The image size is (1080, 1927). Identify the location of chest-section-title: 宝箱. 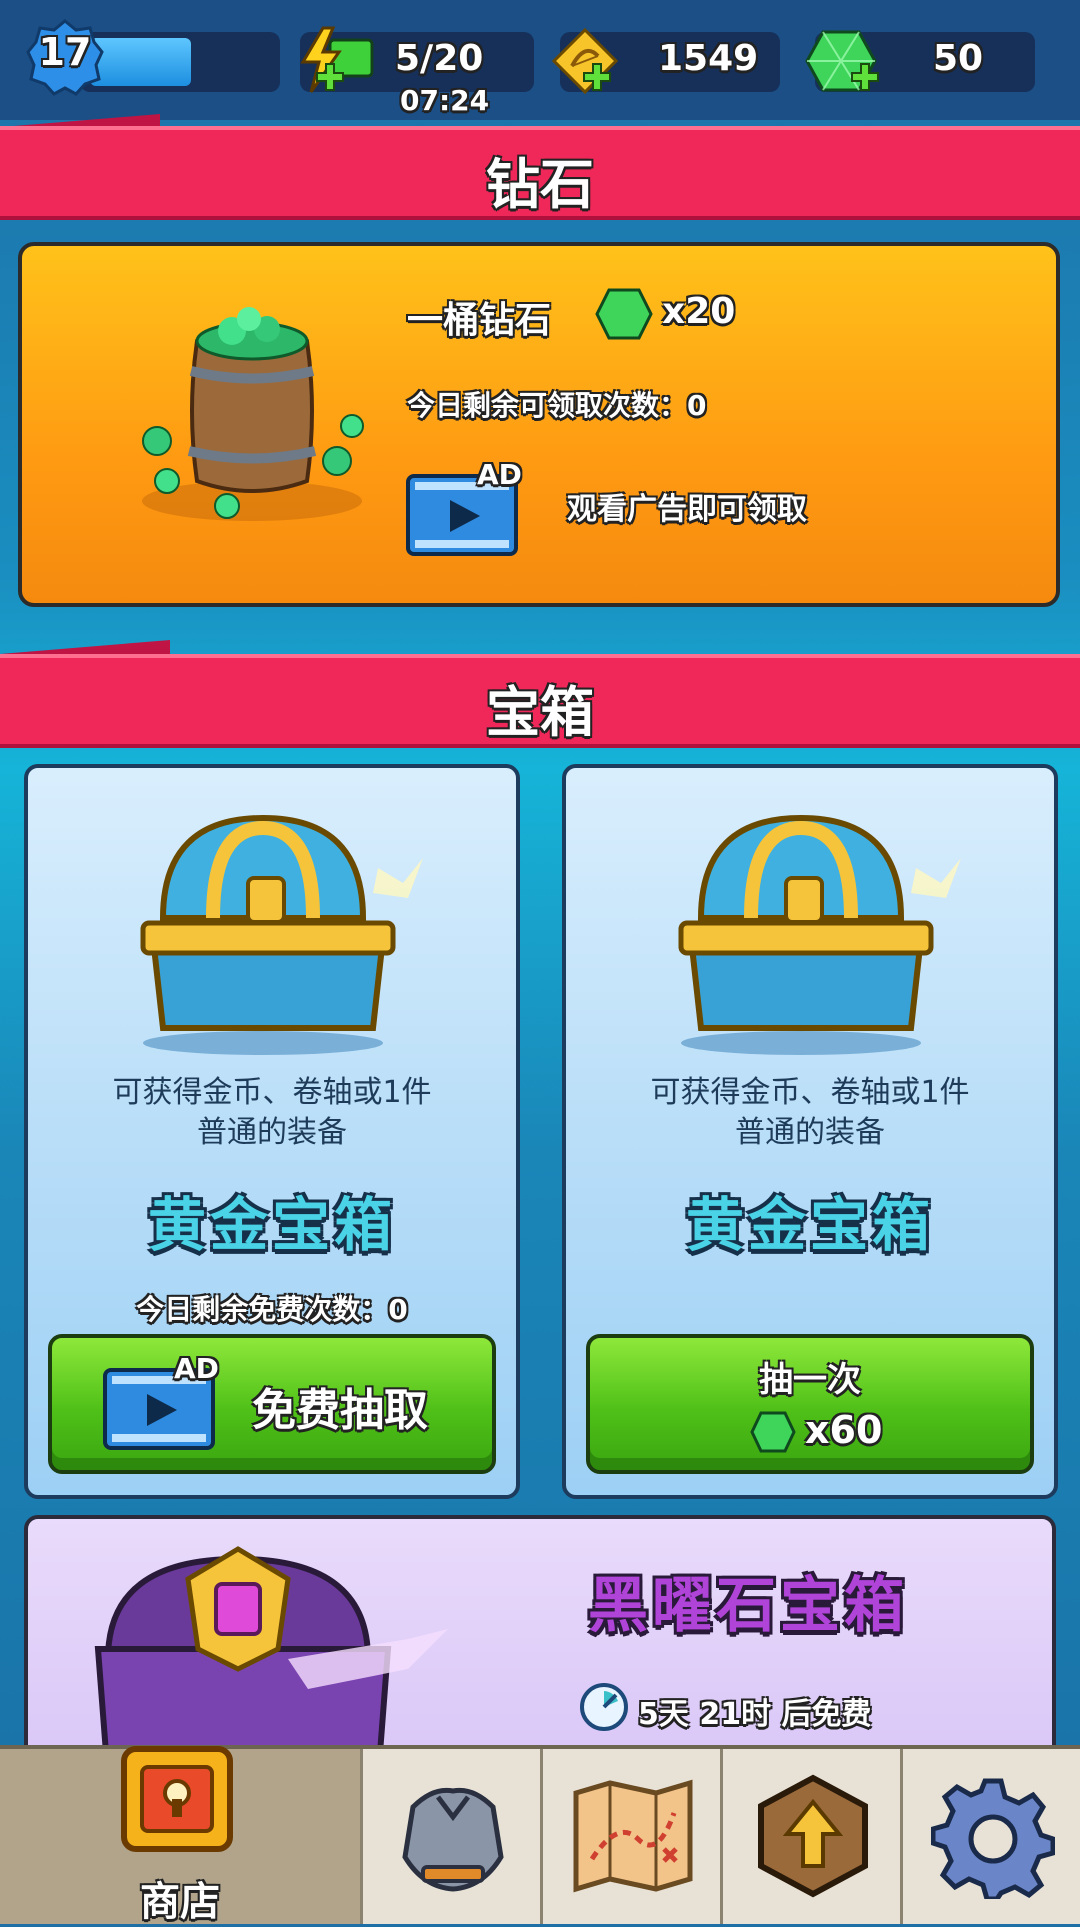
(540, 712).